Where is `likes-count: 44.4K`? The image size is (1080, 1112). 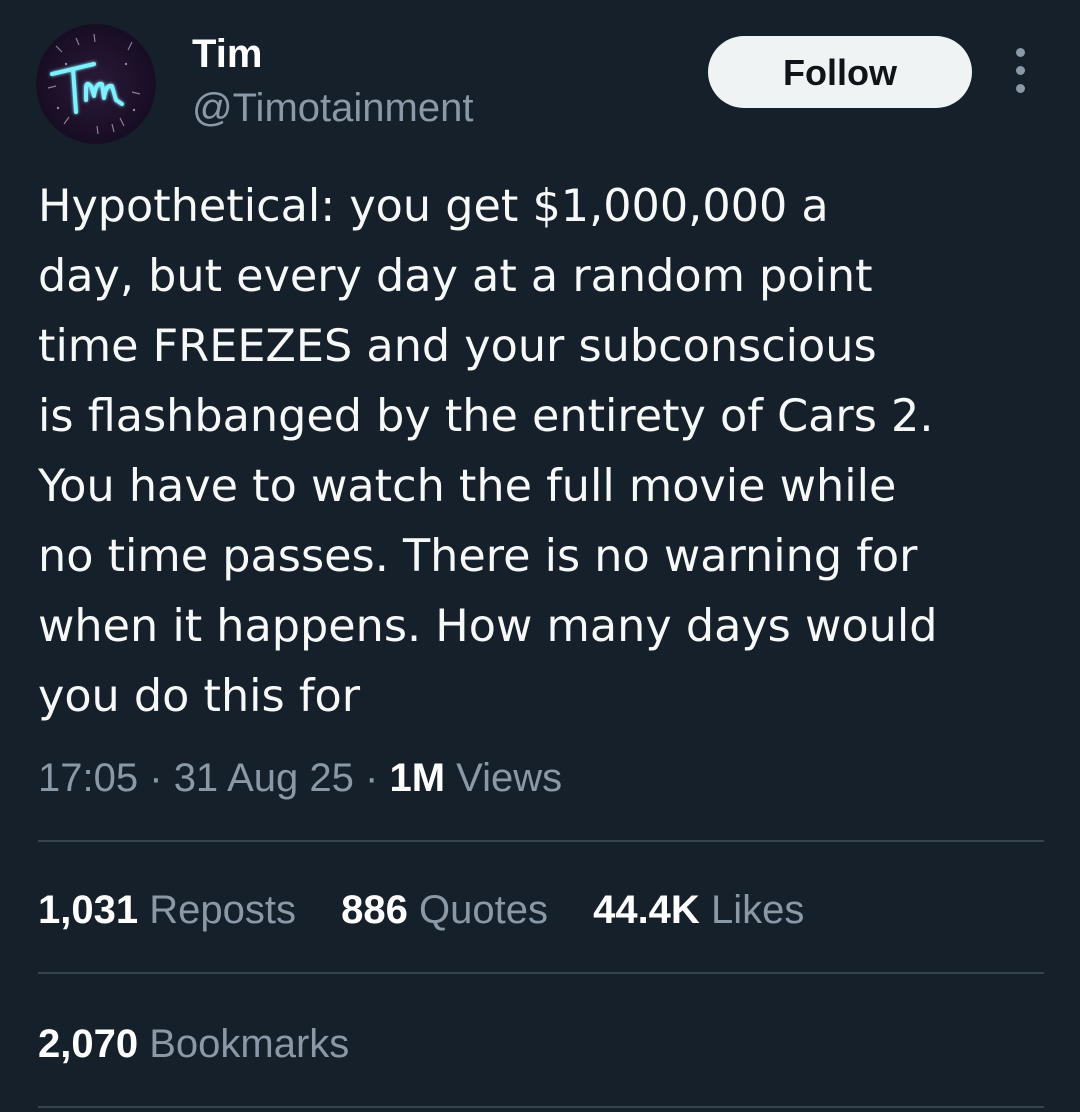 likes-count: 44.4K is located at coordinates (646, 910).